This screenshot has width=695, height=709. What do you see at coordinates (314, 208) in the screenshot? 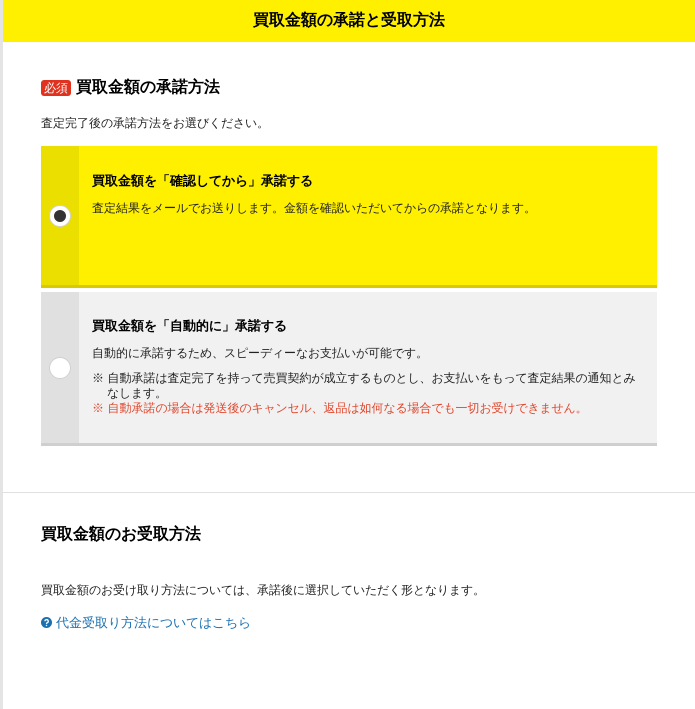
I see `option-description: 査定結果をメールでお送りします。金額を確認いただいてからの承諾となります。` at bounding box center [314, 208].